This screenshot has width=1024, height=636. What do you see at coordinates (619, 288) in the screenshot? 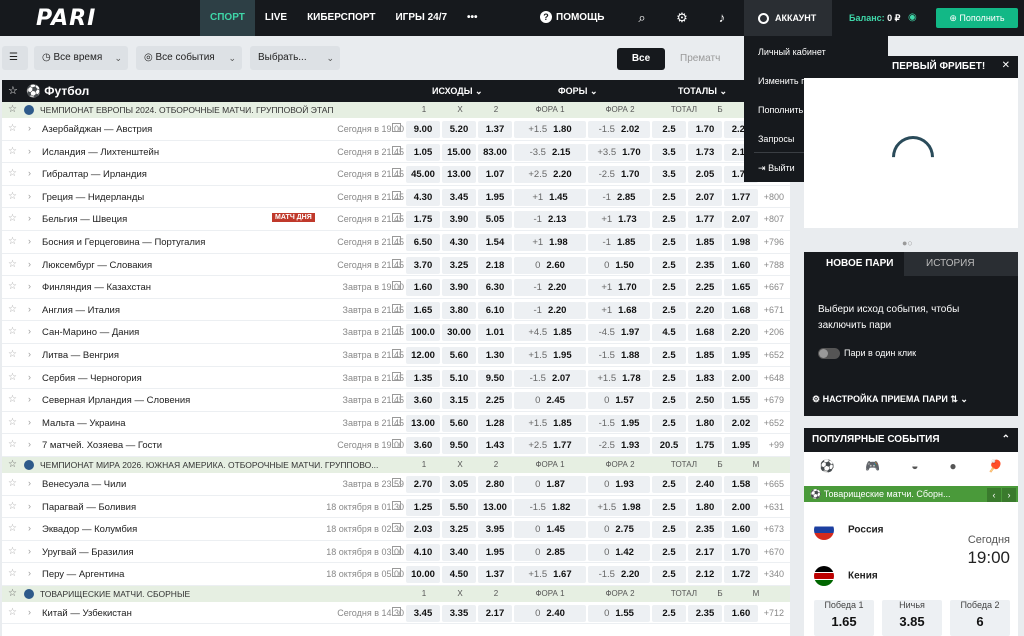
I see `odds-cell: +1 1.70` at bounding box center [619, 288].